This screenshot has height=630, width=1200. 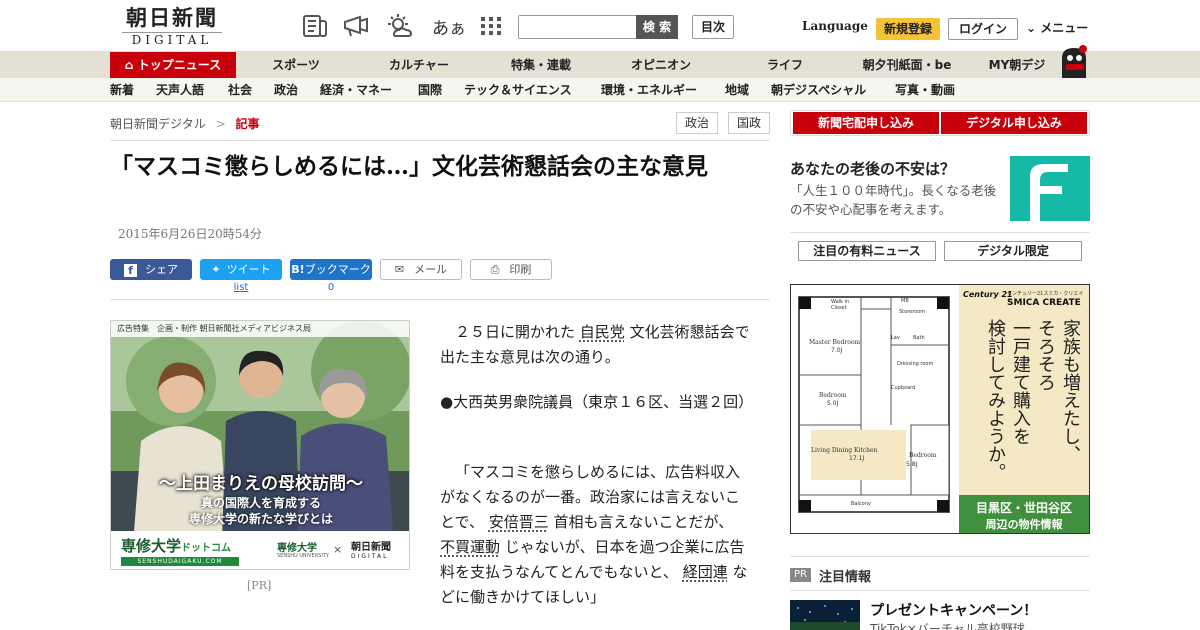 I want to click on twitter-icon: ✦, so click(x=216, y=269).